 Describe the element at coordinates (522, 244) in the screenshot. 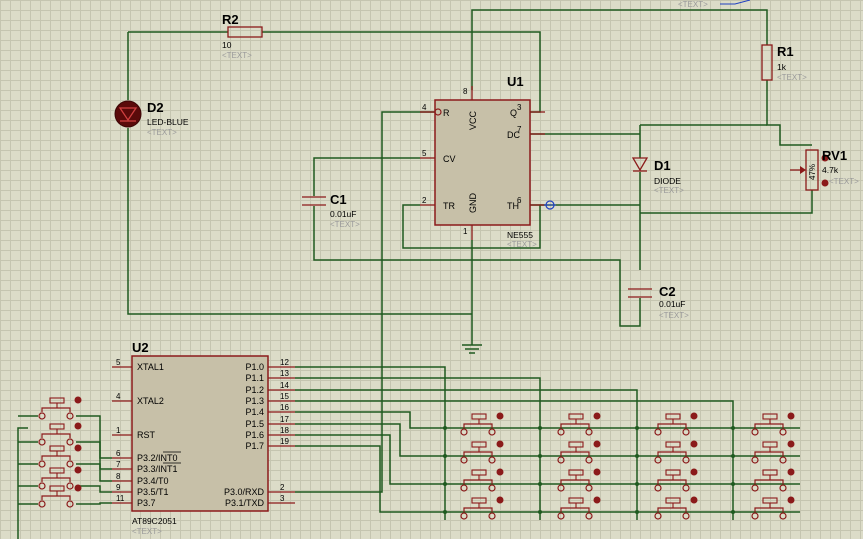

I see `u1-text-placeholder: <TEXT>` at that location.